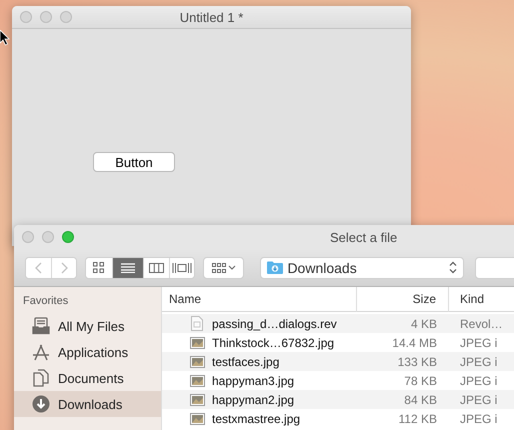 Image resolution: width=514 pixels, height=430 pixels. I want to click on location-popup: Downloads, so click(362, 267).